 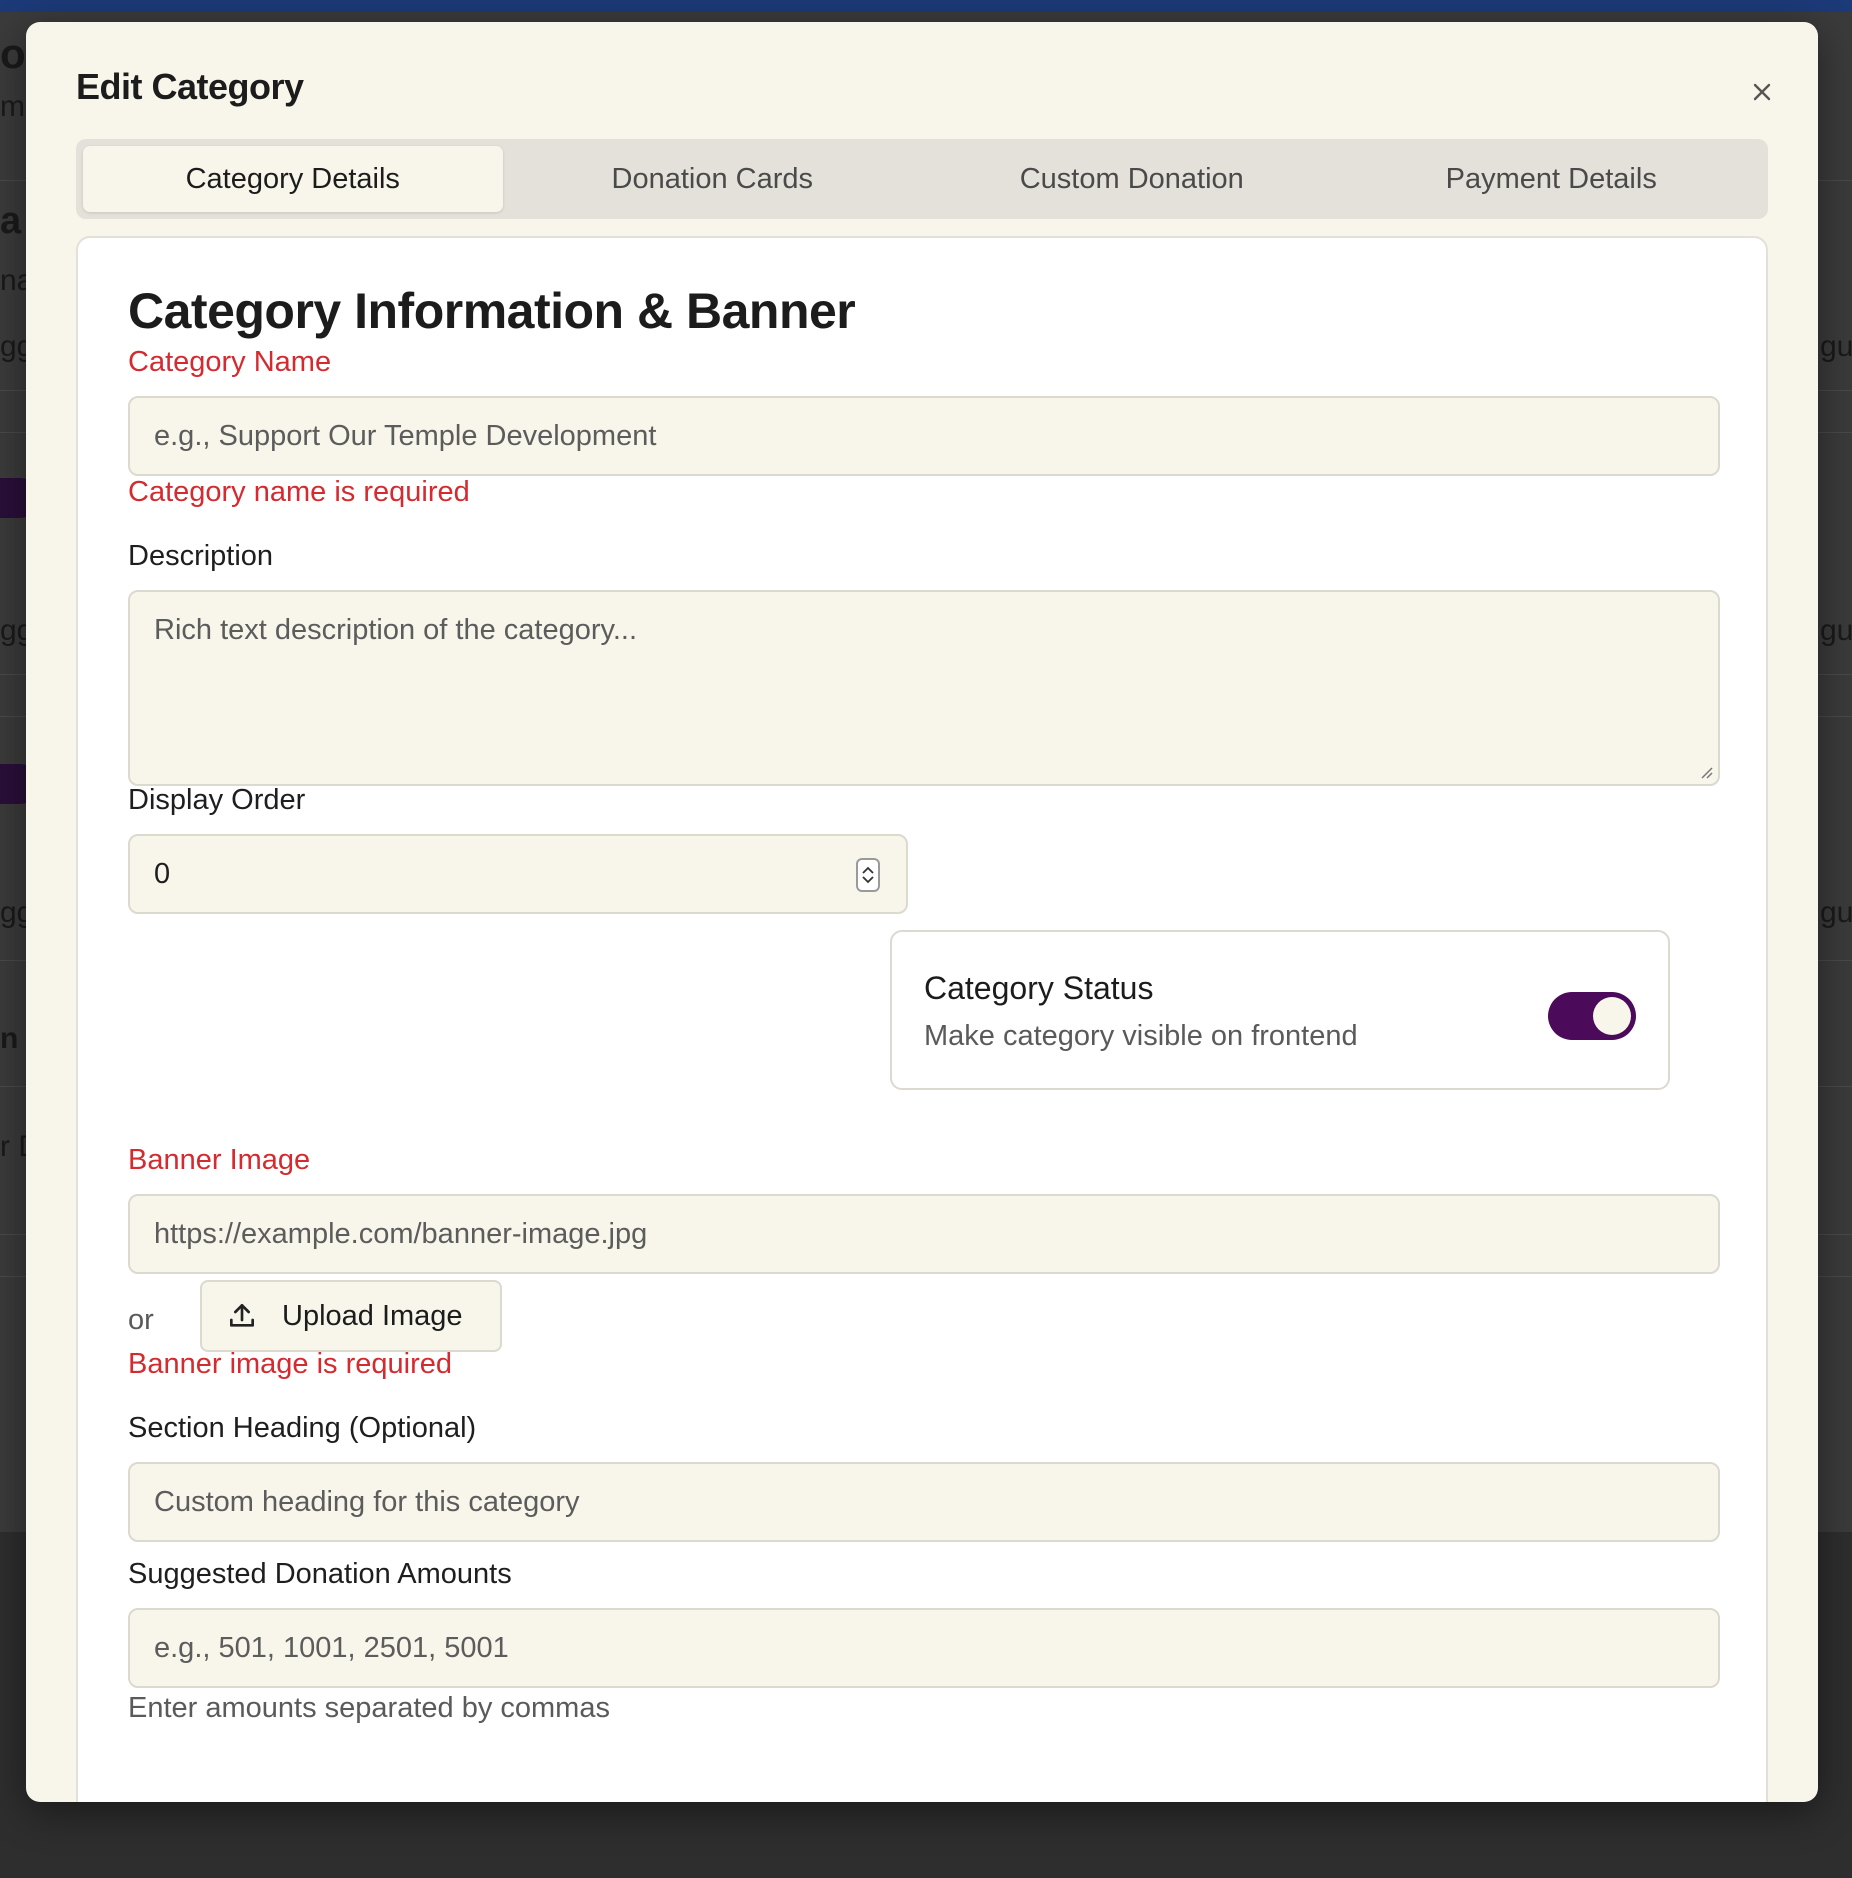 I want to click on banner-image-url-input: https://example.com/banner-image.jpg, so click(x=924, y=1234).